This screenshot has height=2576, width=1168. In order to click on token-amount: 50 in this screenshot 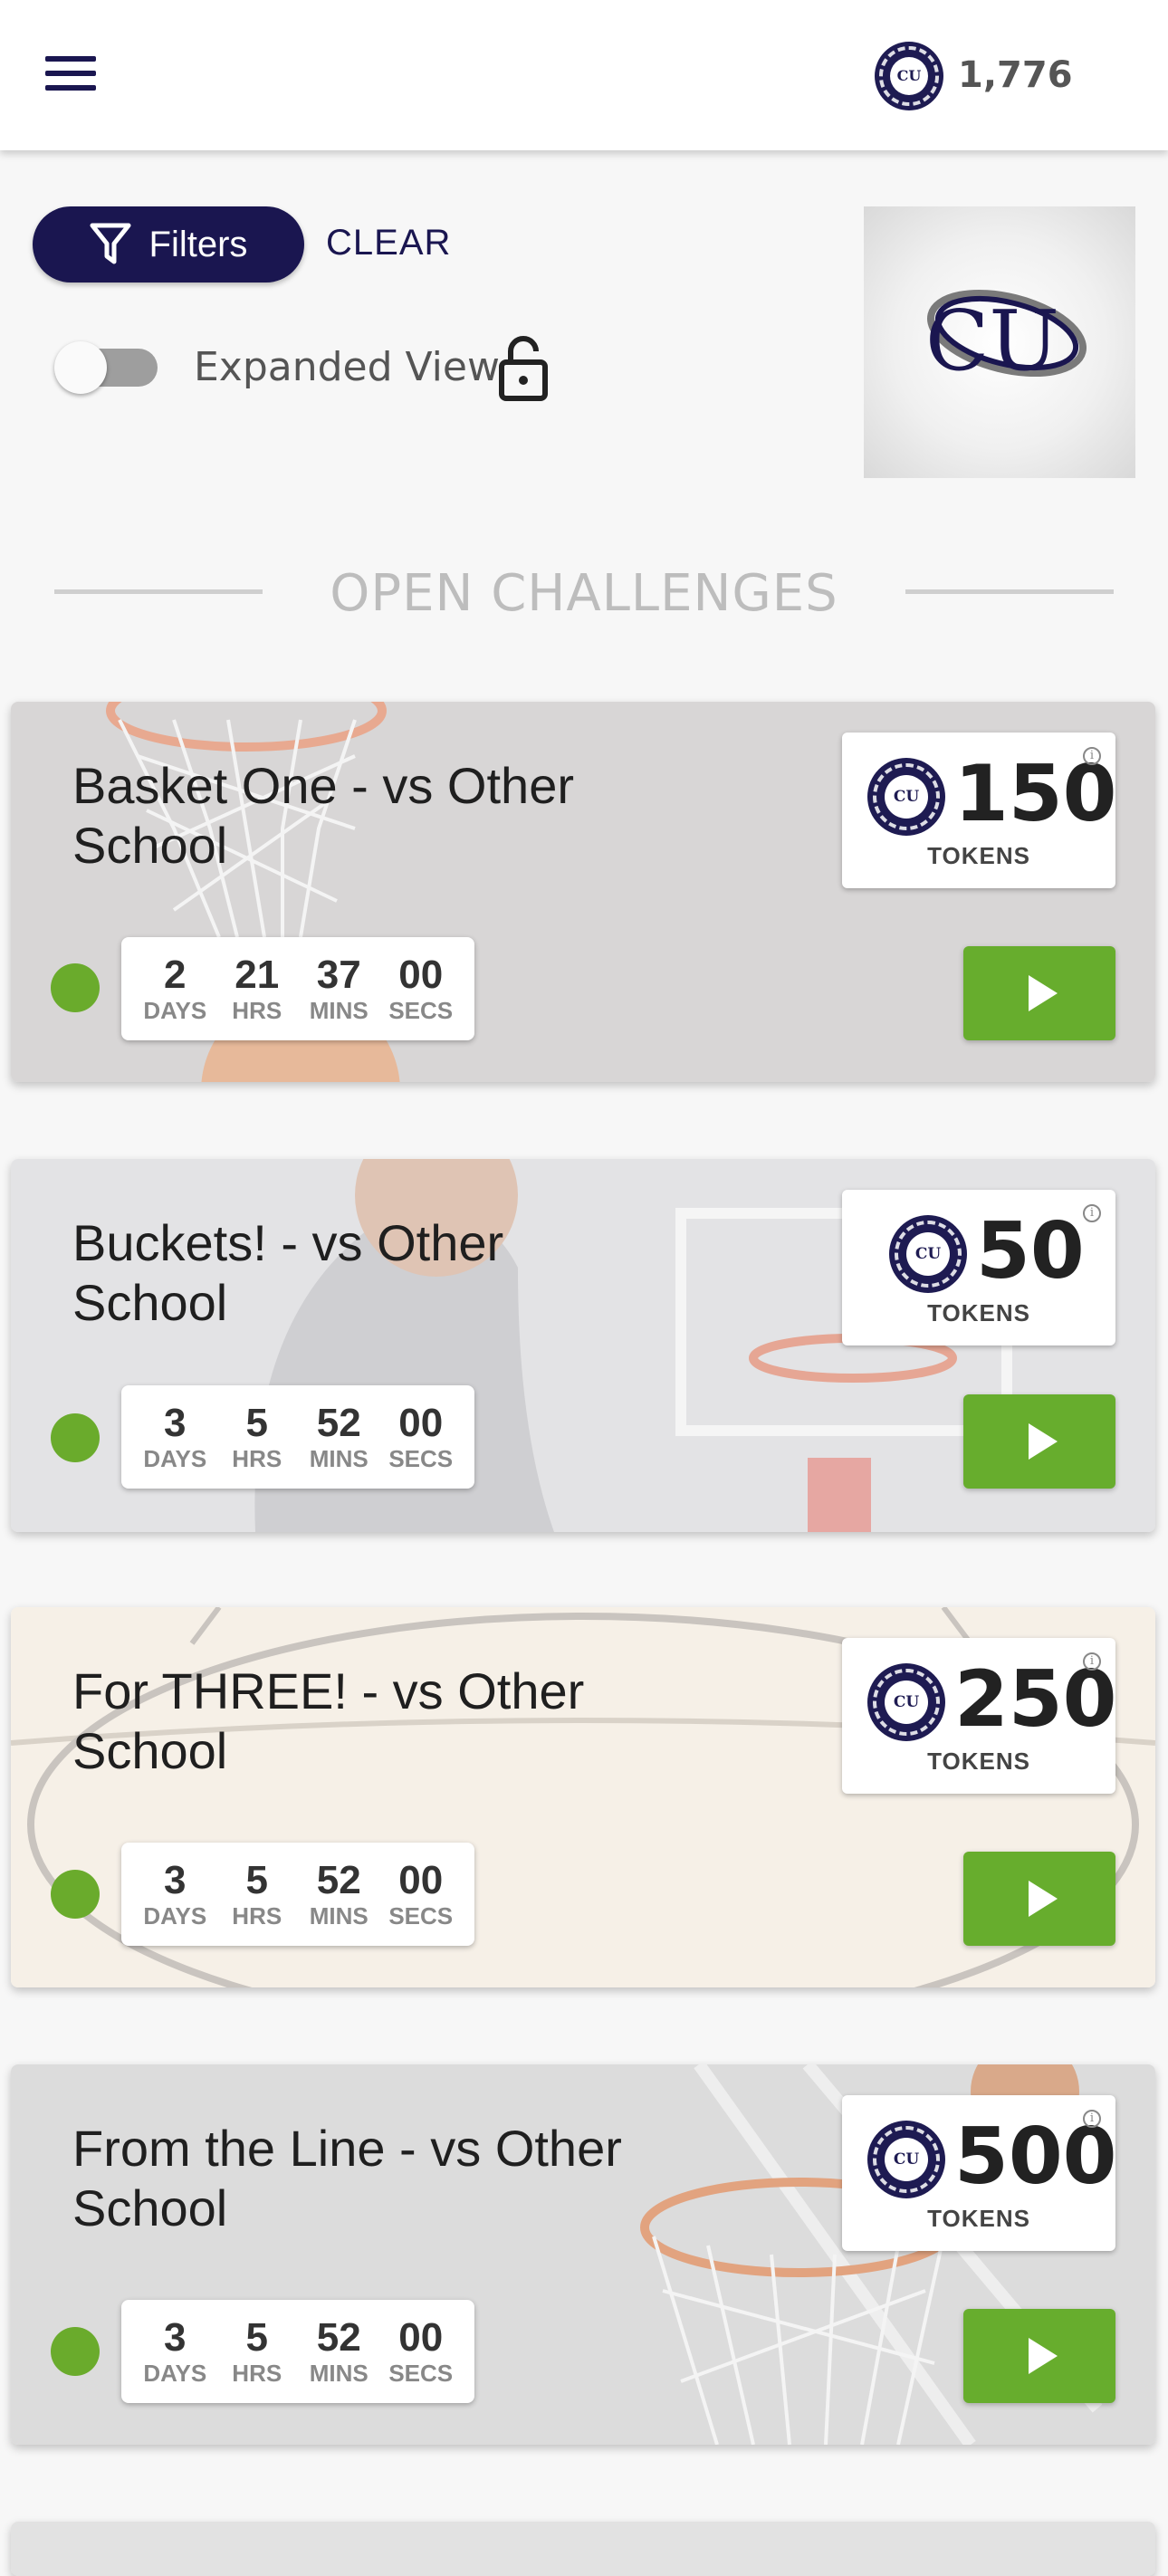, I will do `click(1030, 1251)`.